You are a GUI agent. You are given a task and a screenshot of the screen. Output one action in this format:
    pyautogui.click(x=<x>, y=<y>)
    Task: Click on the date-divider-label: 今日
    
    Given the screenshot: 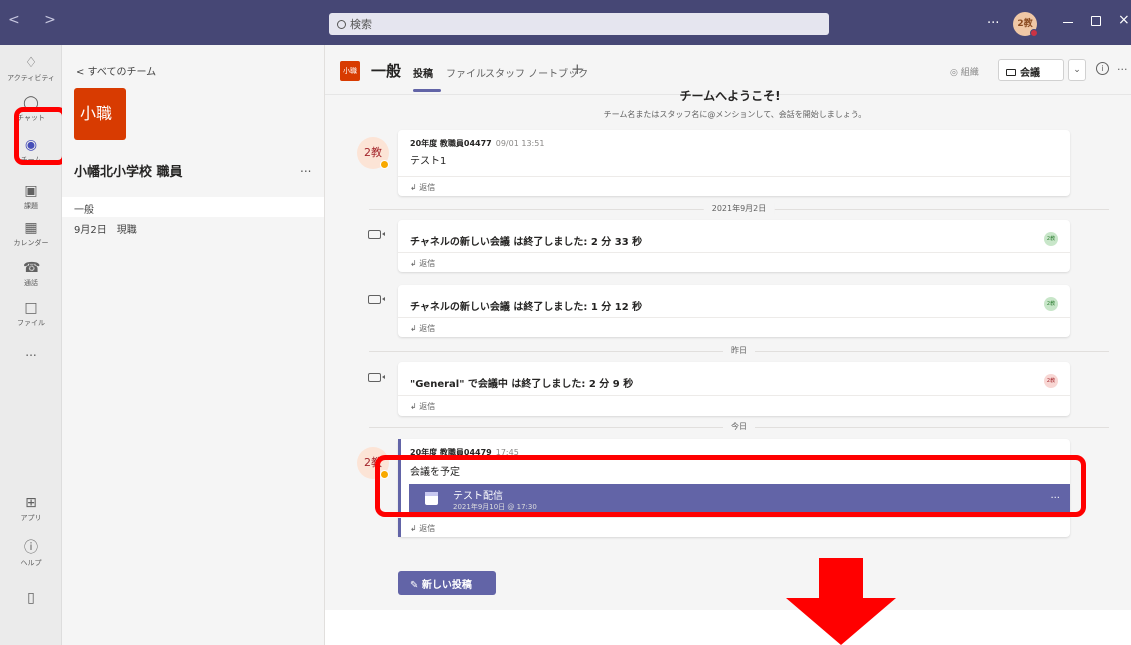 What is the action you would take?
    pyautogui.click(x=739, y=426)
    